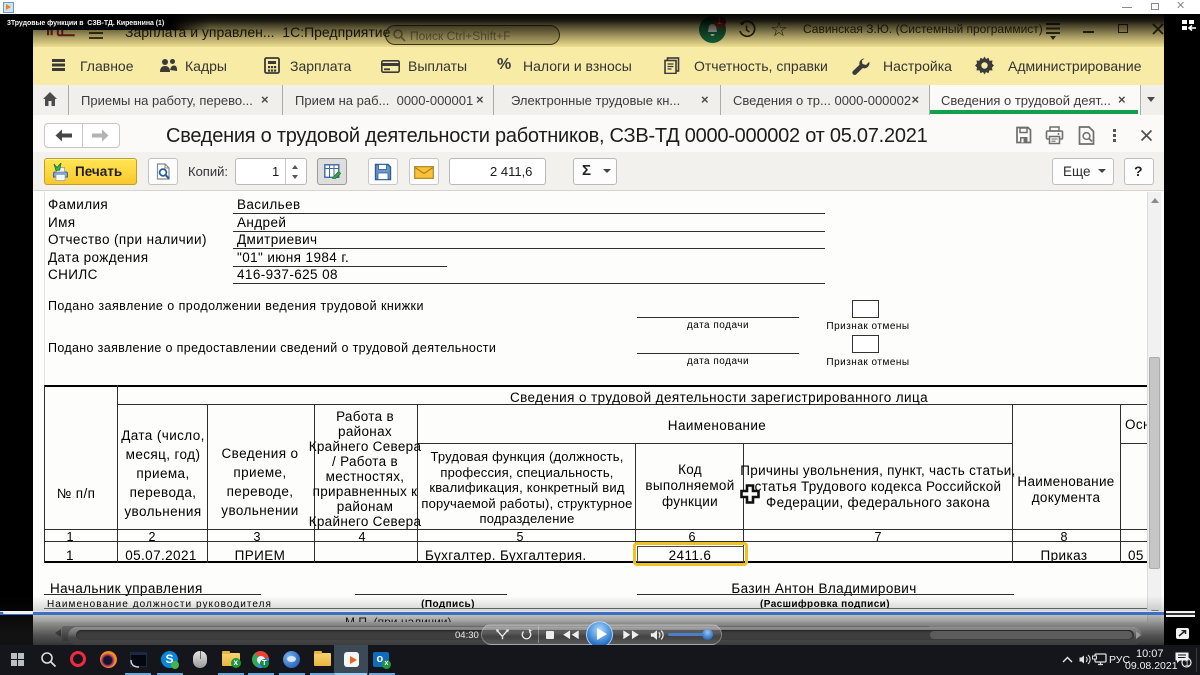 The image size is (1200, 675). I want to click on svg-text: 1, so click(1187, 663).